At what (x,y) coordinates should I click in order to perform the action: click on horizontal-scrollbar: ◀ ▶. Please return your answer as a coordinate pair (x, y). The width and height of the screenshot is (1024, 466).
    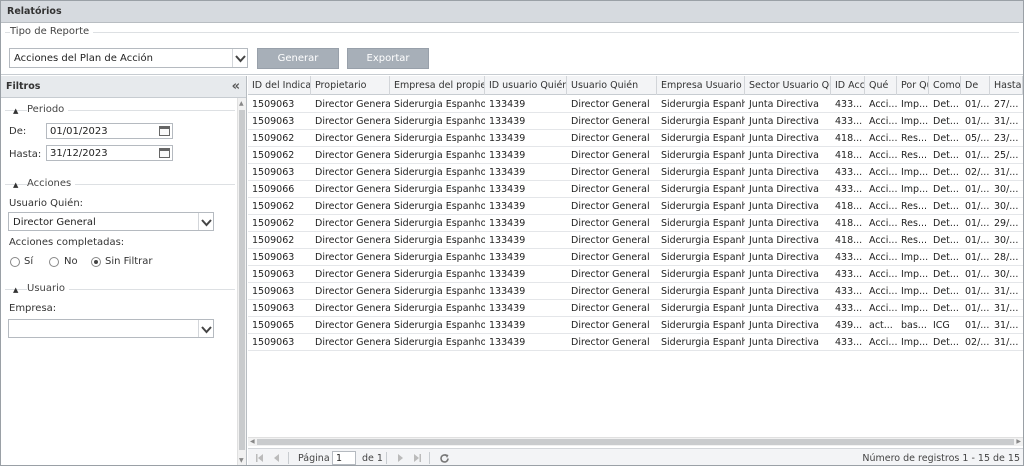
    Looking at the image, I should click on (635, 441).